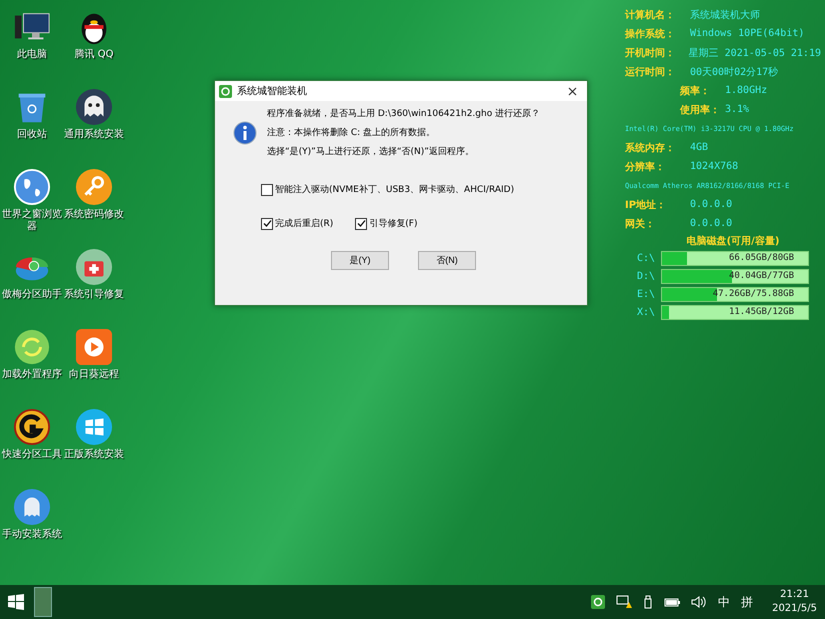 The width and height of the screenshot is (825, 619). Describe the element at coordinates (32, 427) in the screenshot. I see `letter-g-icon` at that location.